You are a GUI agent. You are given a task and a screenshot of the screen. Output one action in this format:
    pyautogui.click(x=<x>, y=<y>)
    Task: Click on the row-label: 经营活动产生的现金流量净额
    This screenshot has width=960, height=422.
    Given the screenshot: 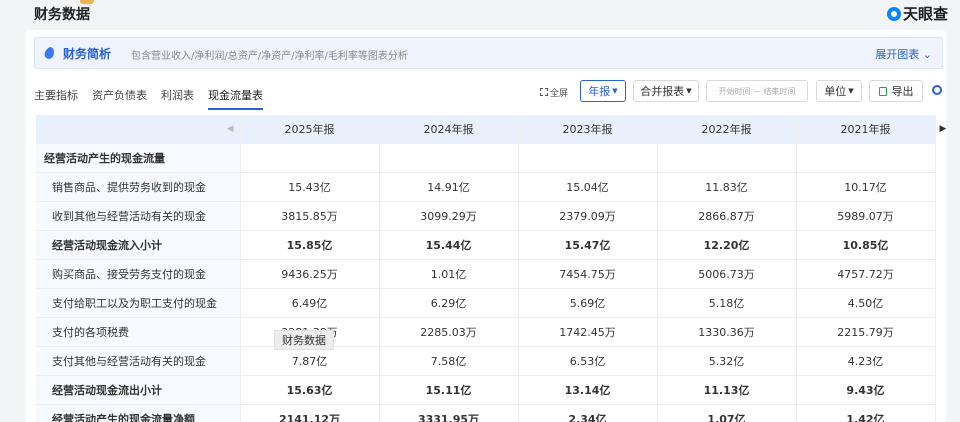 What is the action you would take?
    pyautogui.click(x=138, y=413)
    